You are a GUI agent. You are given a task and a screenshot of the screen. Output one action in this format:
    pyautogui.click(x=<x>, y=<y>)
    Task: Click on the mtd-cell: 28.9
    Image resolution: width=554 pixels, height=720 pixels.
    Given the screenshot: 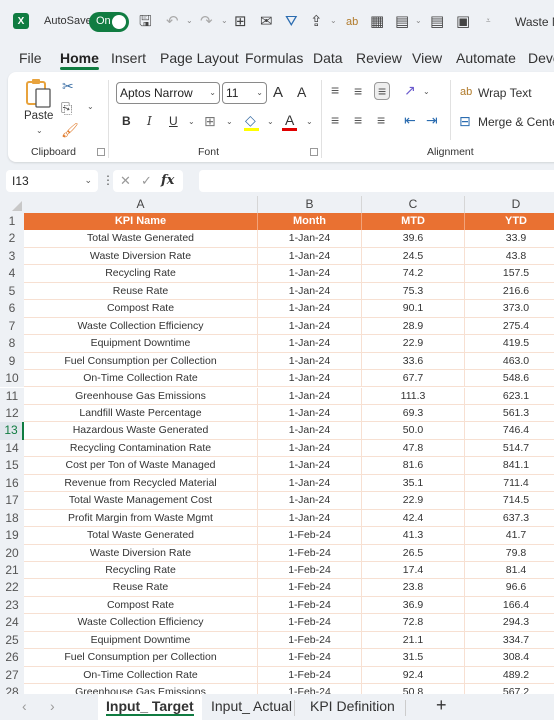 What is the action you would take?
    pyautogui.click(x=413, y=326)
    